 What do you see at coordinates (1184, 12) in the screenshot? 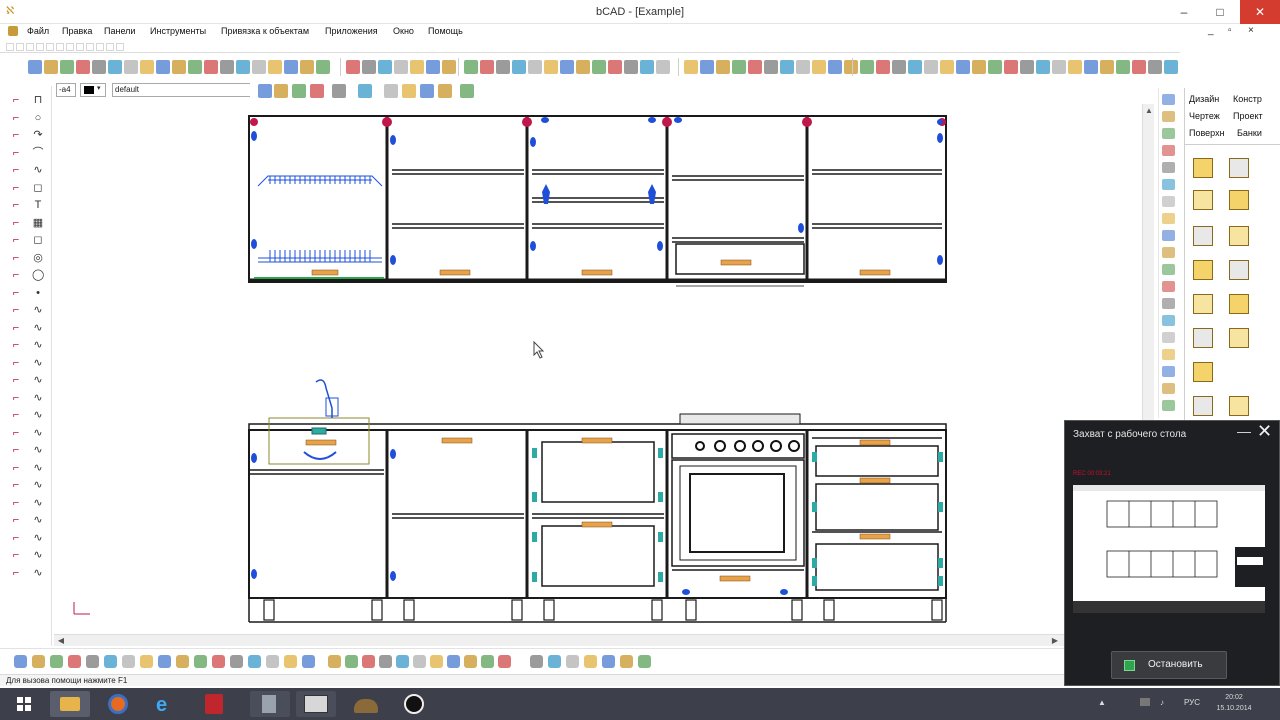
I see `minimize-button: –` at bounding box center [1184, 12].